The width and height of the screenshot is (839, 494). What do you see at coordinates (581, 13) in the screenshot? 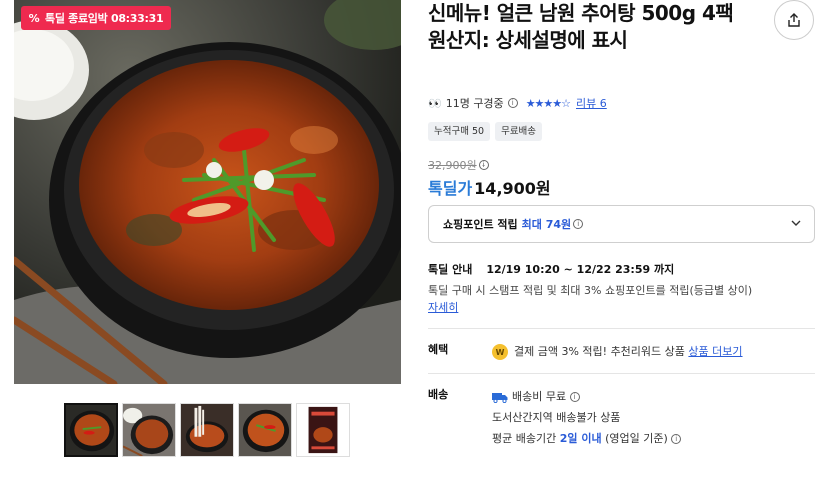
I see `product-title: 신메뉴! 얼큰 남원 추어탕 500g 4팩` at bounding box center [581, 13].